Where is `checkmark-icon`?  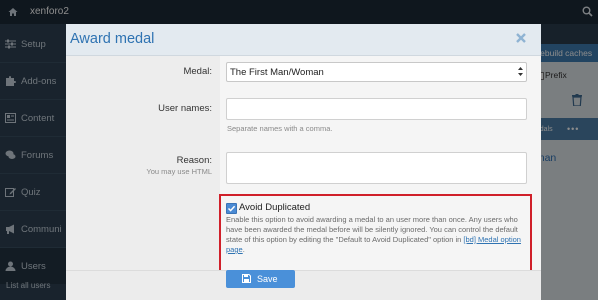
checkmark-icon is located at coordinates (231, 208).